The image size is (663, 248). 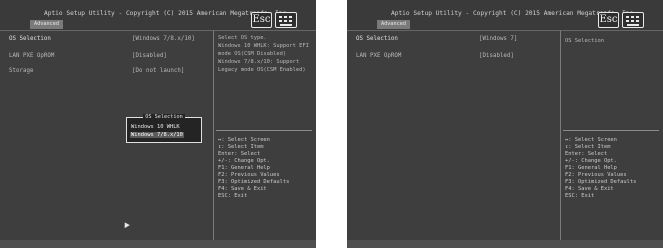 I want to click on setting-value-os-selection: [Windows 7], so click(x=498, y=39).